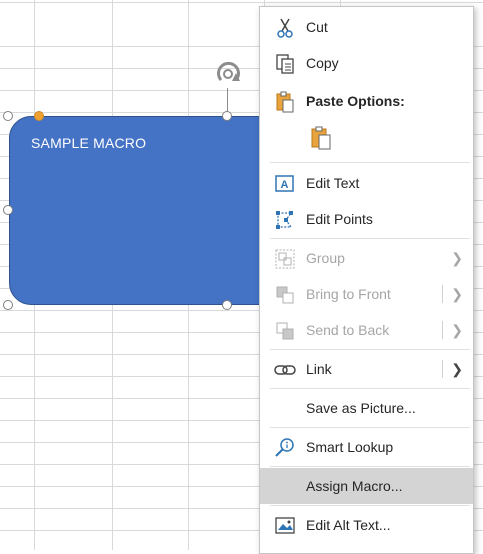 The image size is (483, 554). What do you see at coordinates (39, 116) in the screenshot?
I see `adjust-handle-corner-radius` at bounding box center [39, 116].